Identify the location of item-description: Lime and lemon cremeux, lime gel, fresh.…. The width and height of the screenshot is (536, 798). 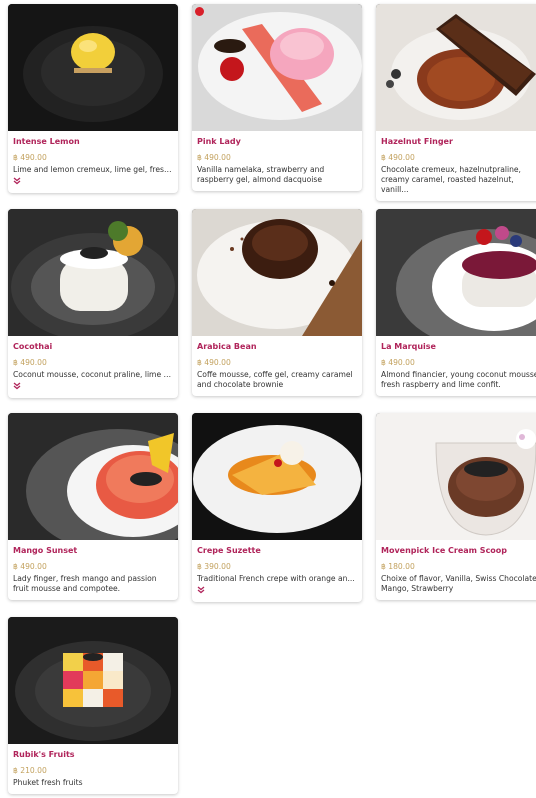
(93, 169).